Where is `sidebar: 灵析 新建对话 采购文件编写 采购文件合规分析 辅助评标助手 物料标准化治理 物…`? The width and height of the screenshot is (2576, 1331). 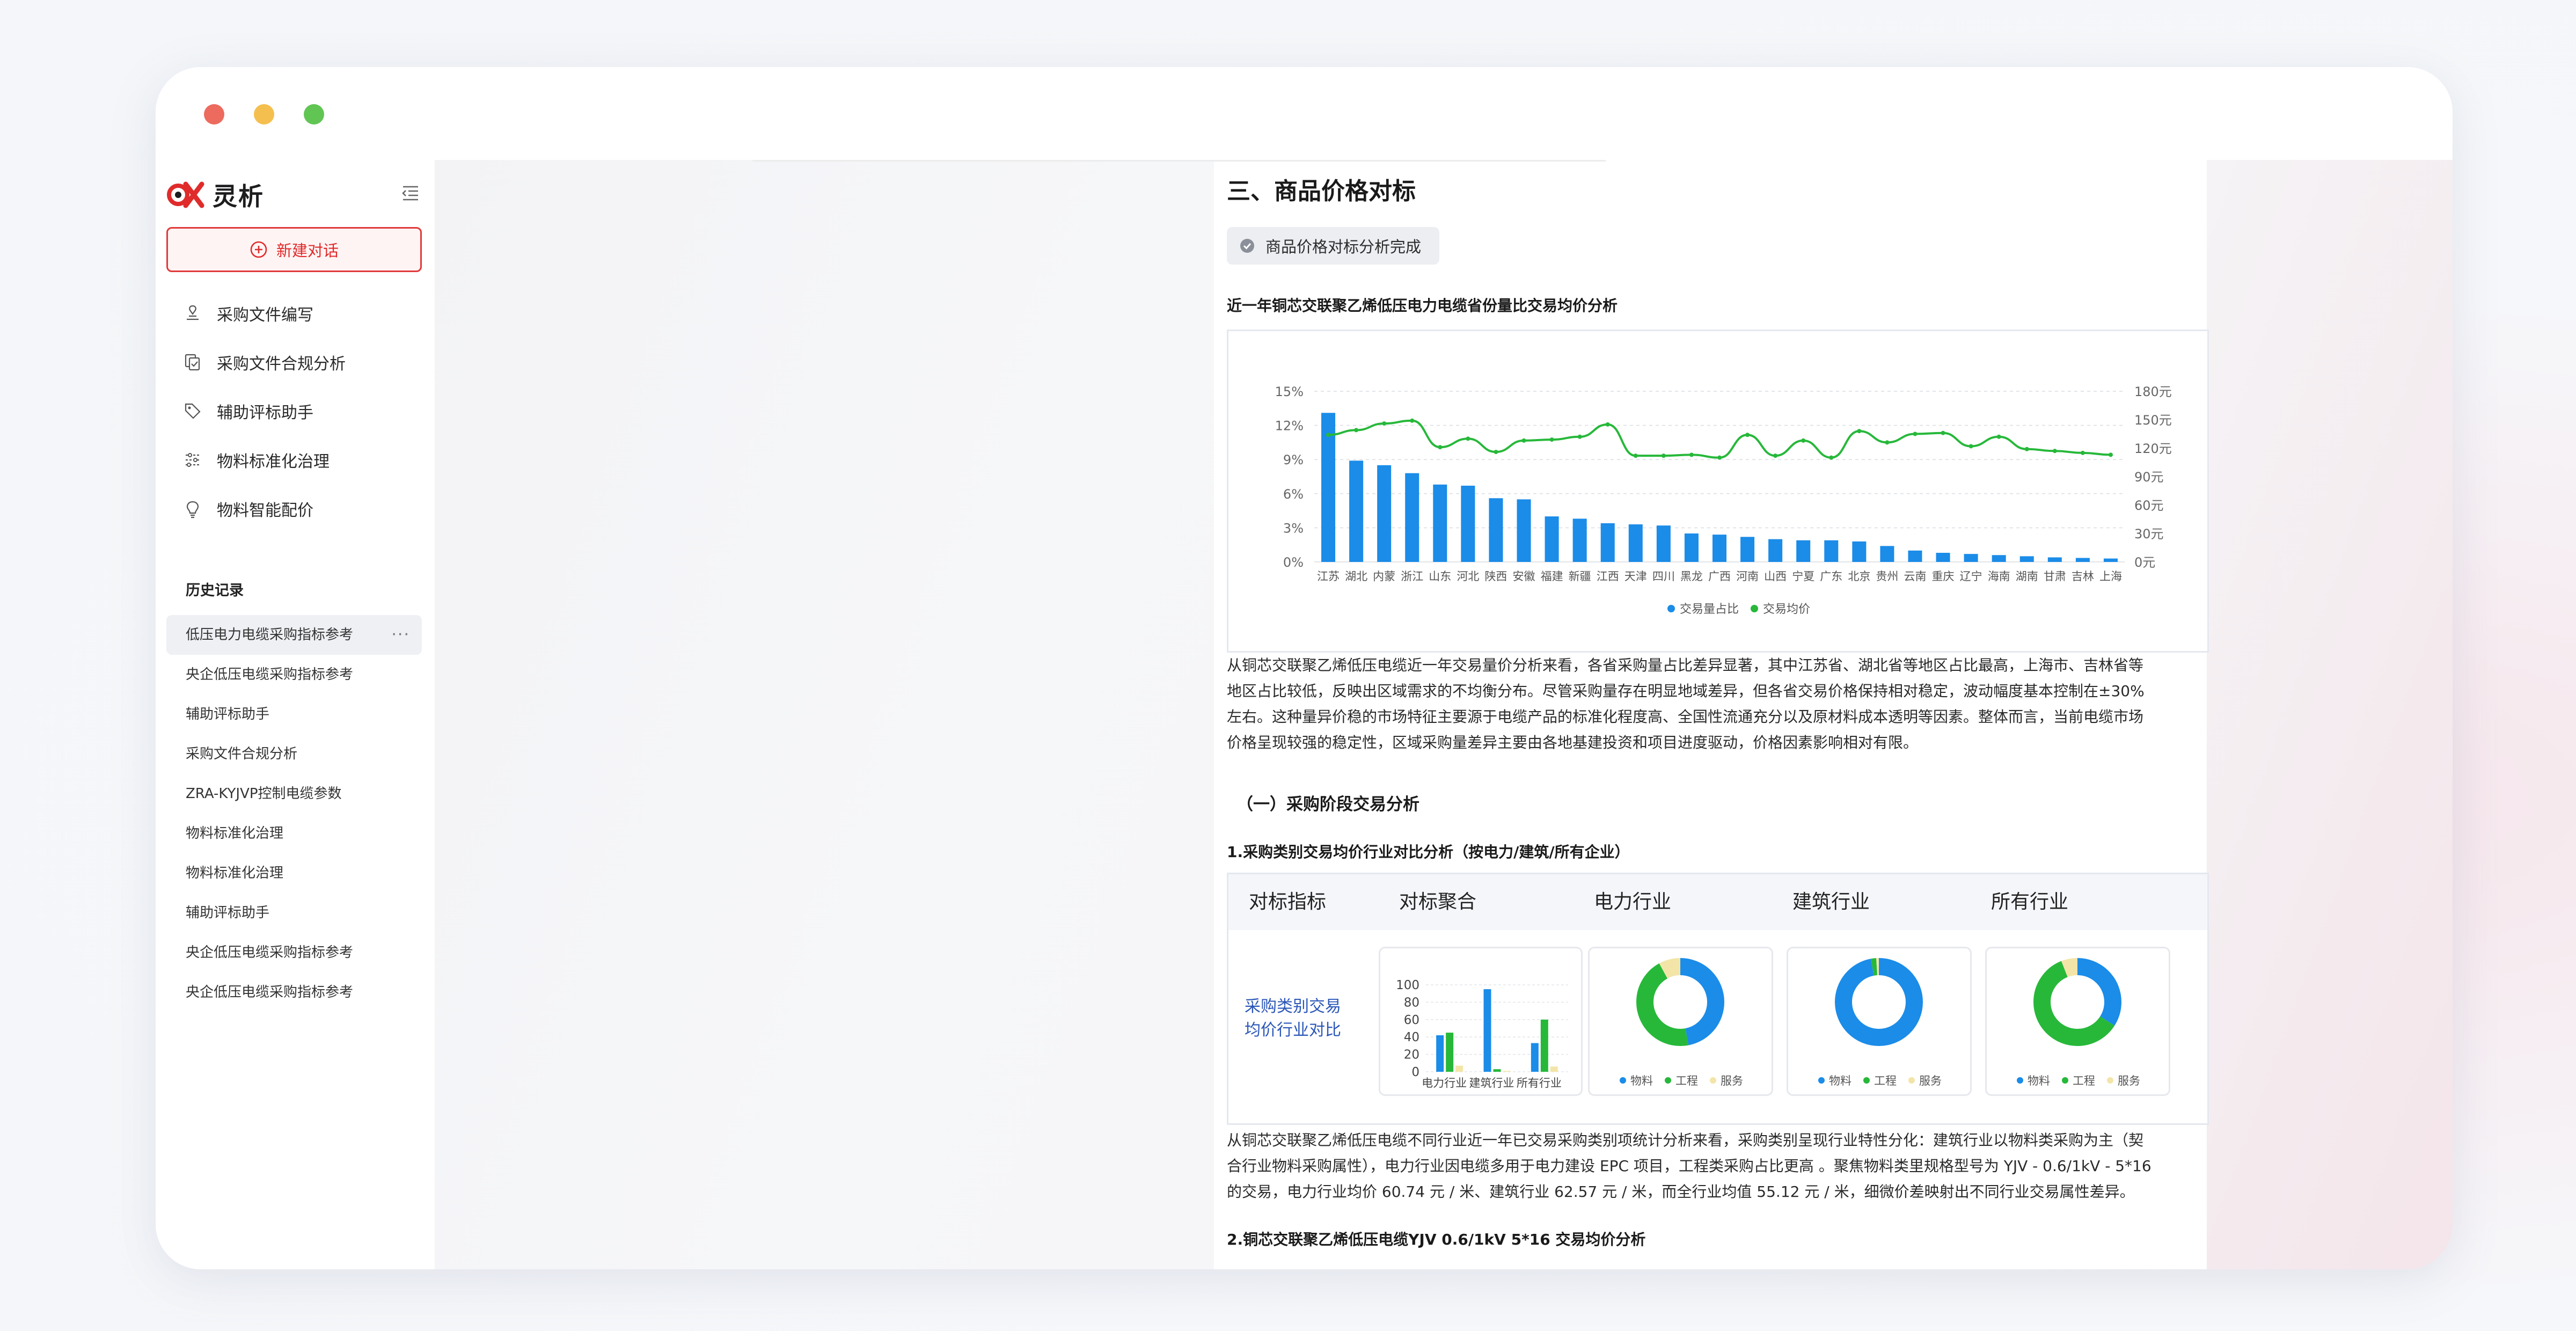
sidebar: 灵析 新建对话 采购文件编写 采购文件合规分析 辅助评标助手 物料标准化治理 物… is located at coordinates (295, 714).